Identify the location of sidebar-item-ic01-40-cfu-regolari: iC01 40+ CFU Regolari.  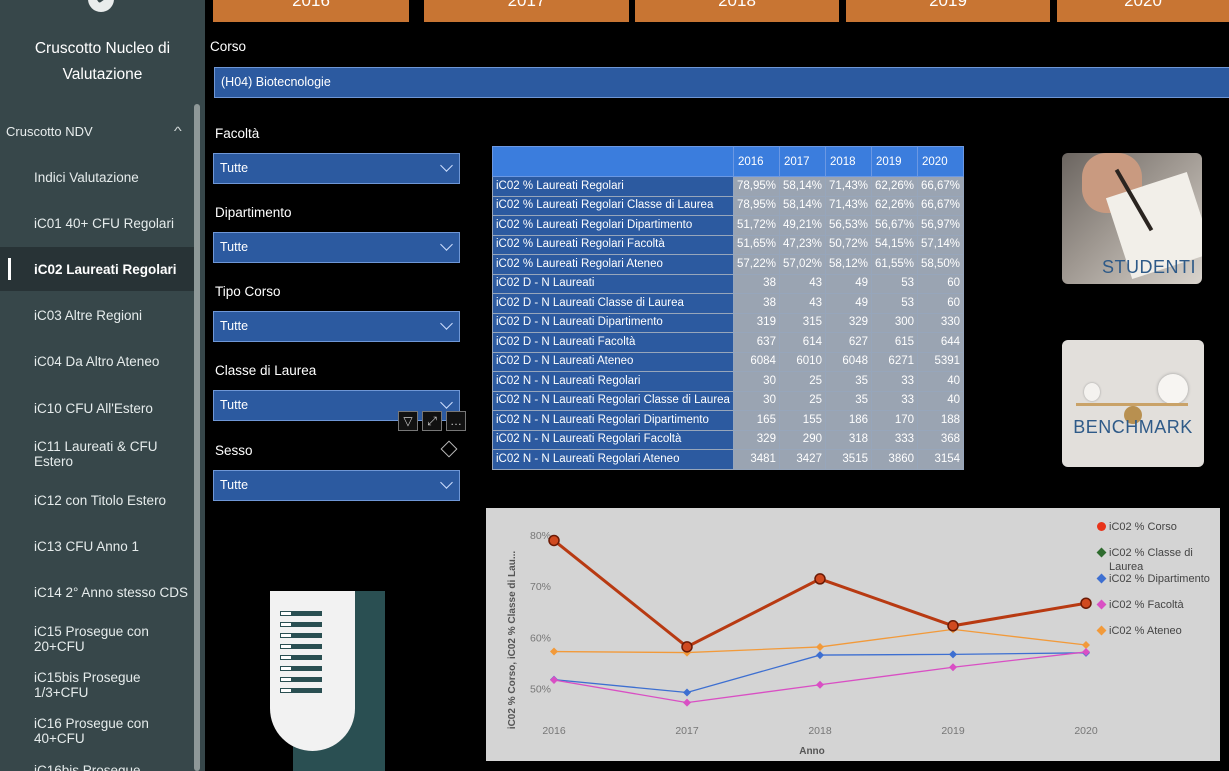
(97, 223).